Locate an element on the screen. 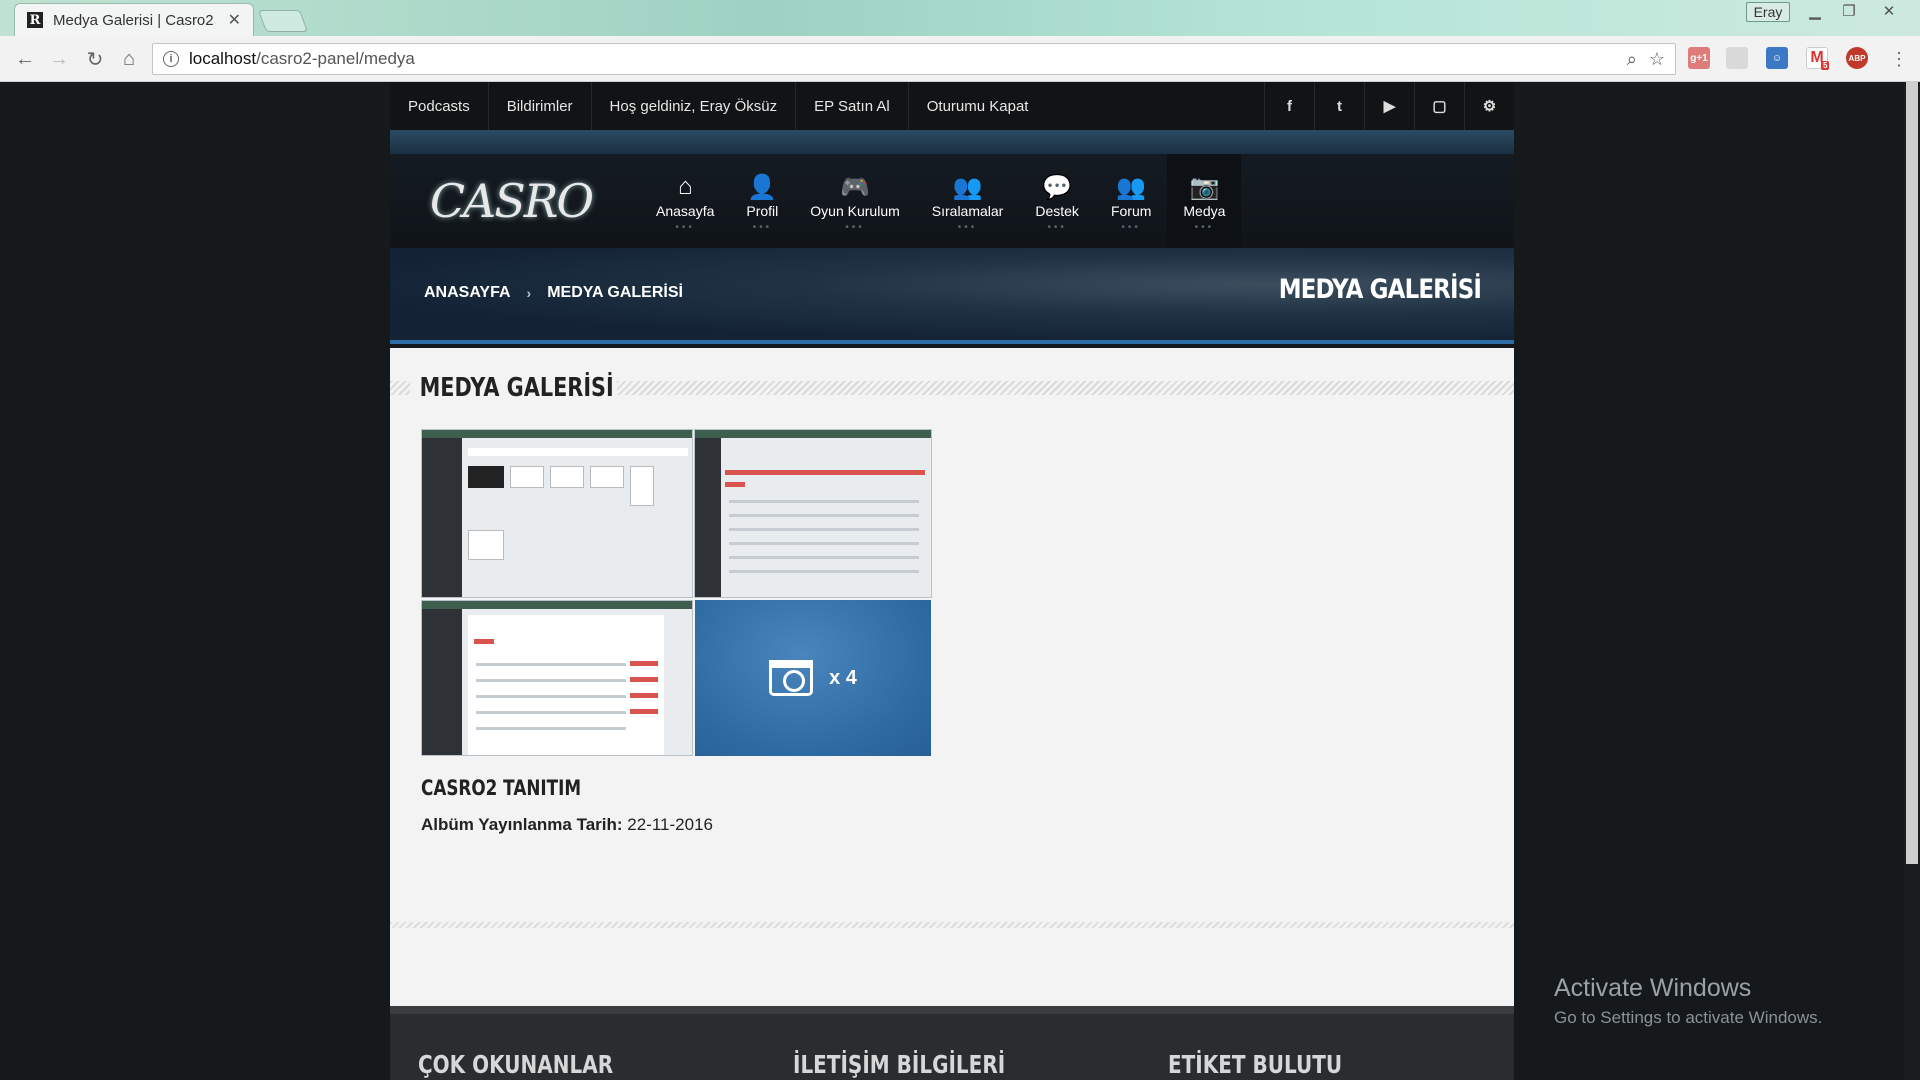 This screenshot has width=1920, height=1080. back-icon: ← is located at coordinates (25, 59).